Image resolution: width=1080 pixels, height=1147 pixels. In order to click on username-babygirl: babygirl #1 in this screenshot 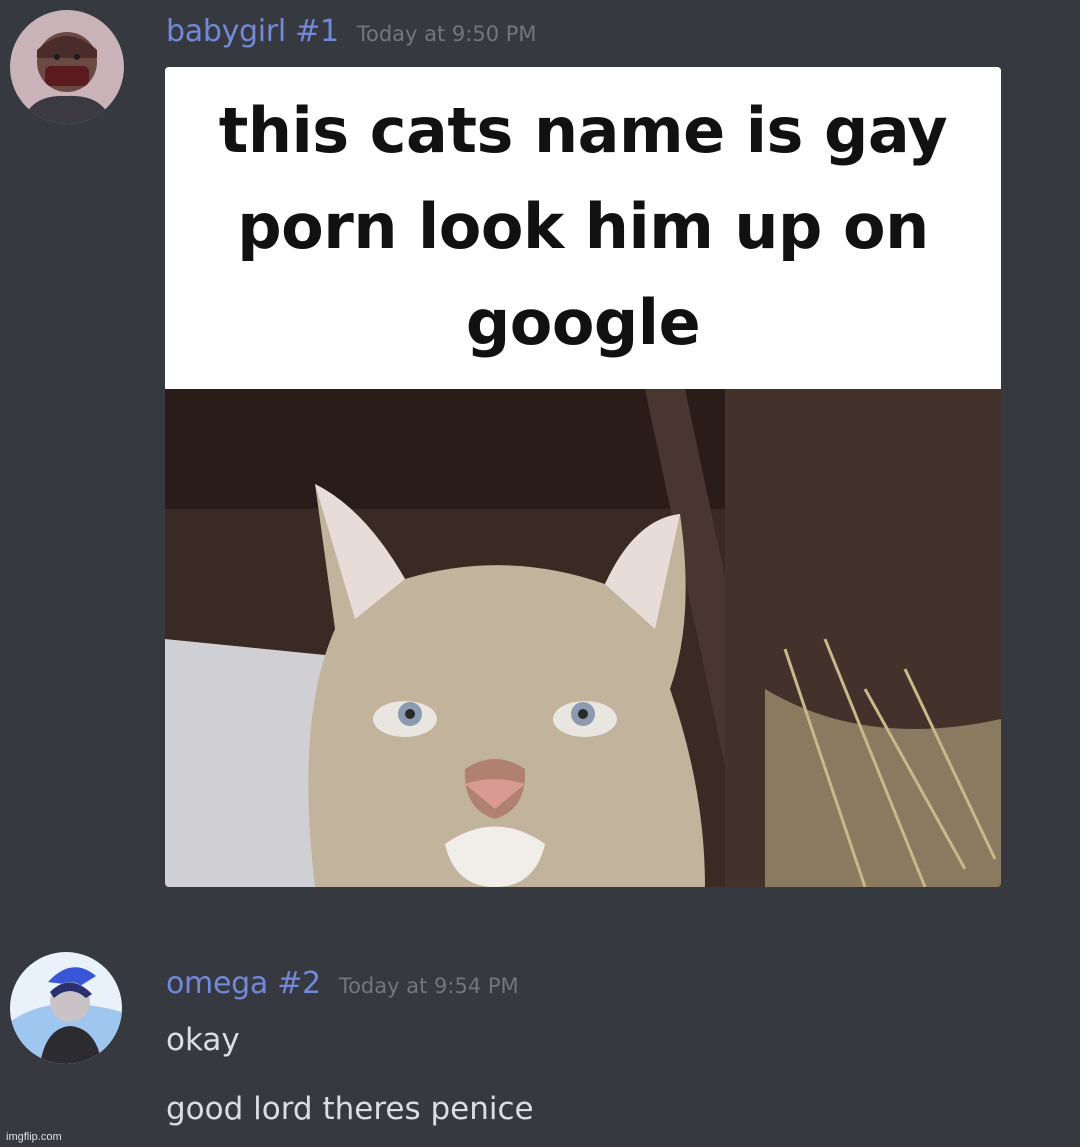, I will do `click(252, 31)`.